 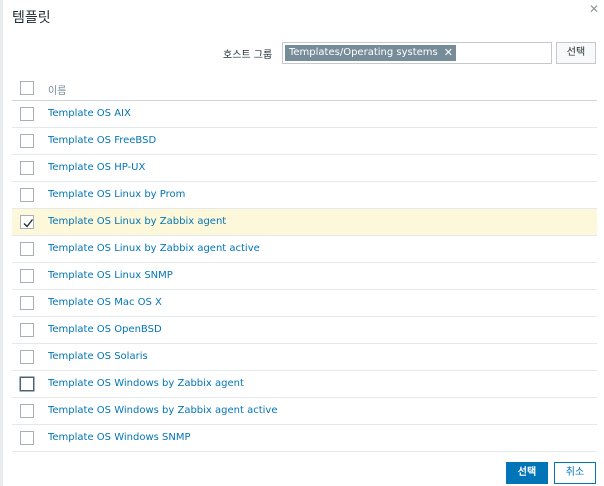 What do you see at coordinates (363, 52) in the screenshot?
I see `host-group-chip-label: Templates/Operating systems` at bounding box center [363, 52].